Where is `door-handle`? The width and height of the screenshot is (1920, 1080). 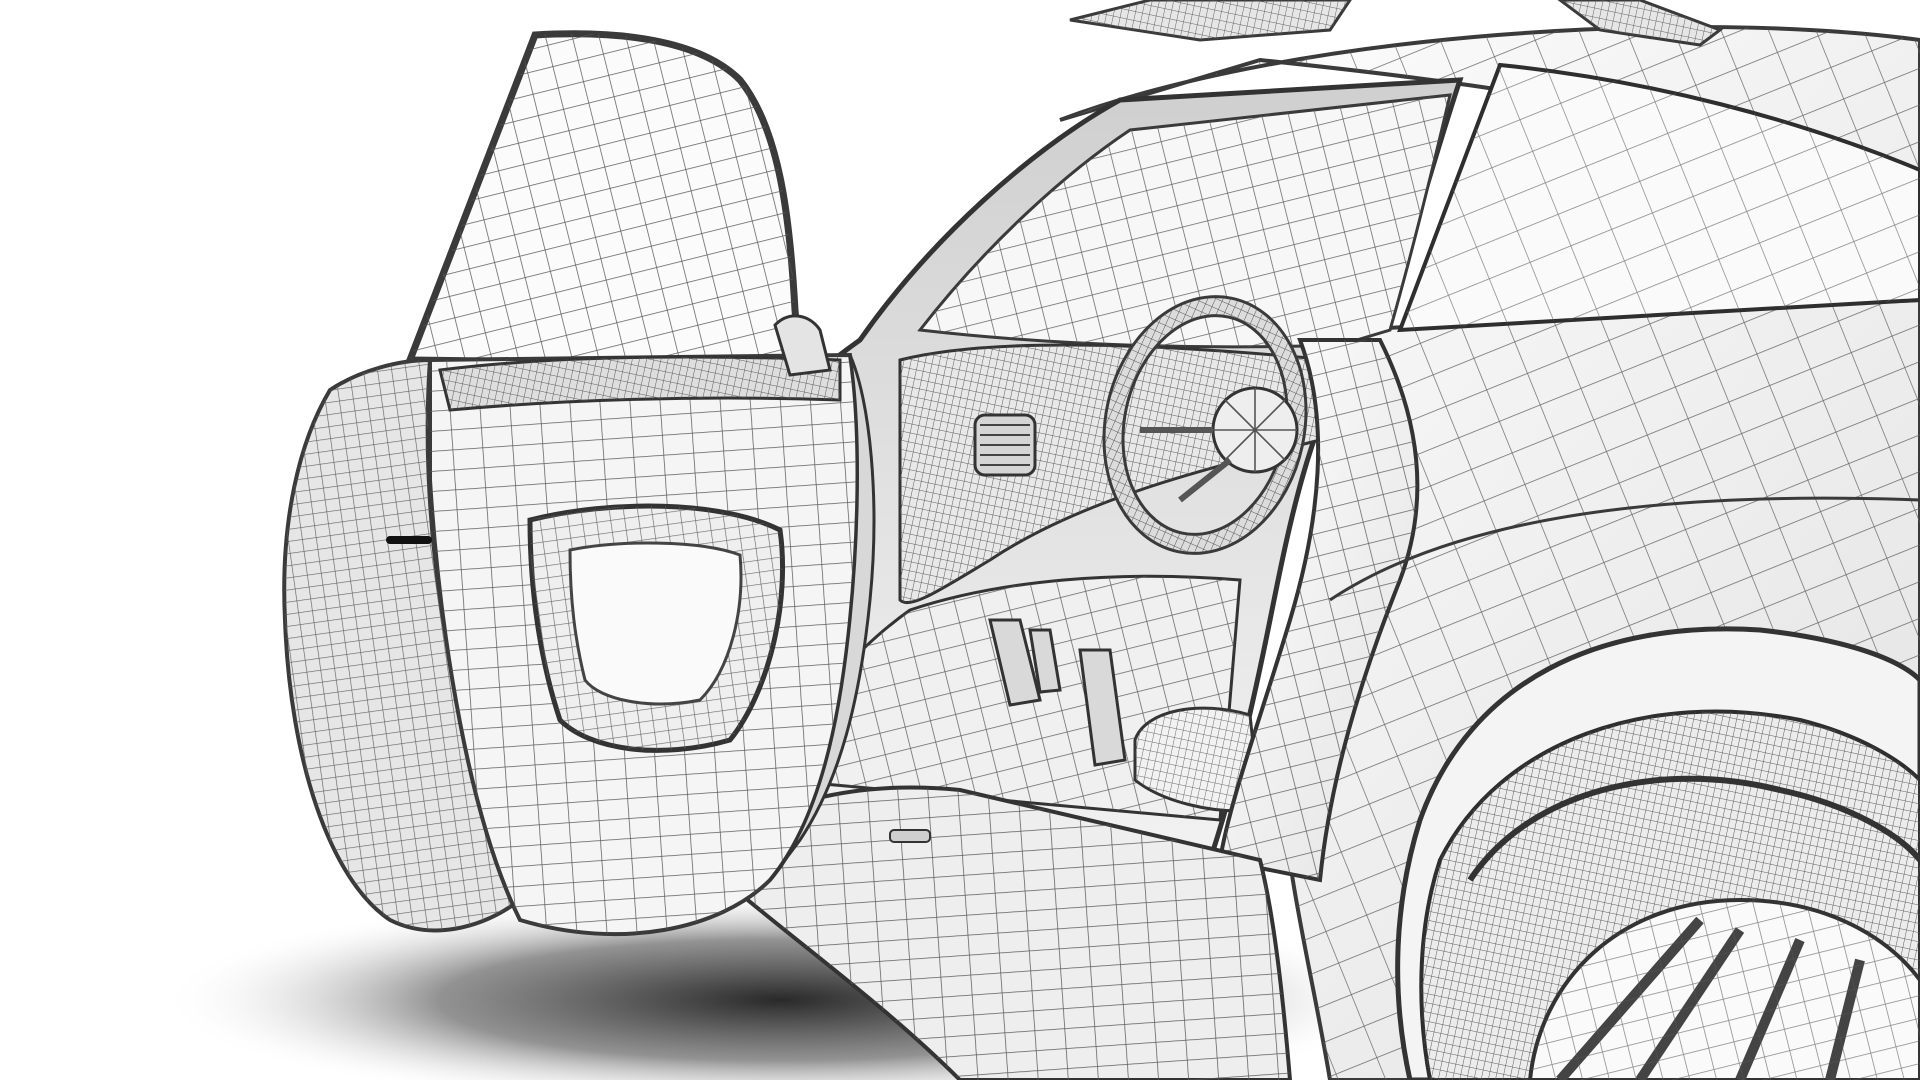 door-handle is located at coordinates (409, 540).